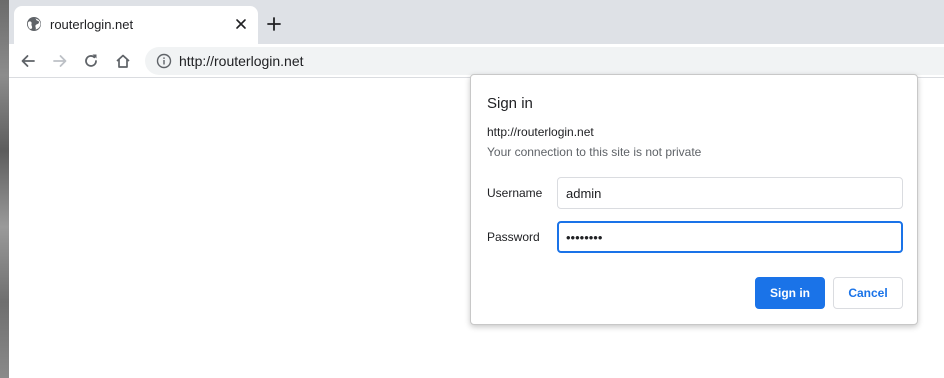 This screenshot has width=944, height=378. I want to click on toolbar: http://routerlogin.net, so click(476, 61).